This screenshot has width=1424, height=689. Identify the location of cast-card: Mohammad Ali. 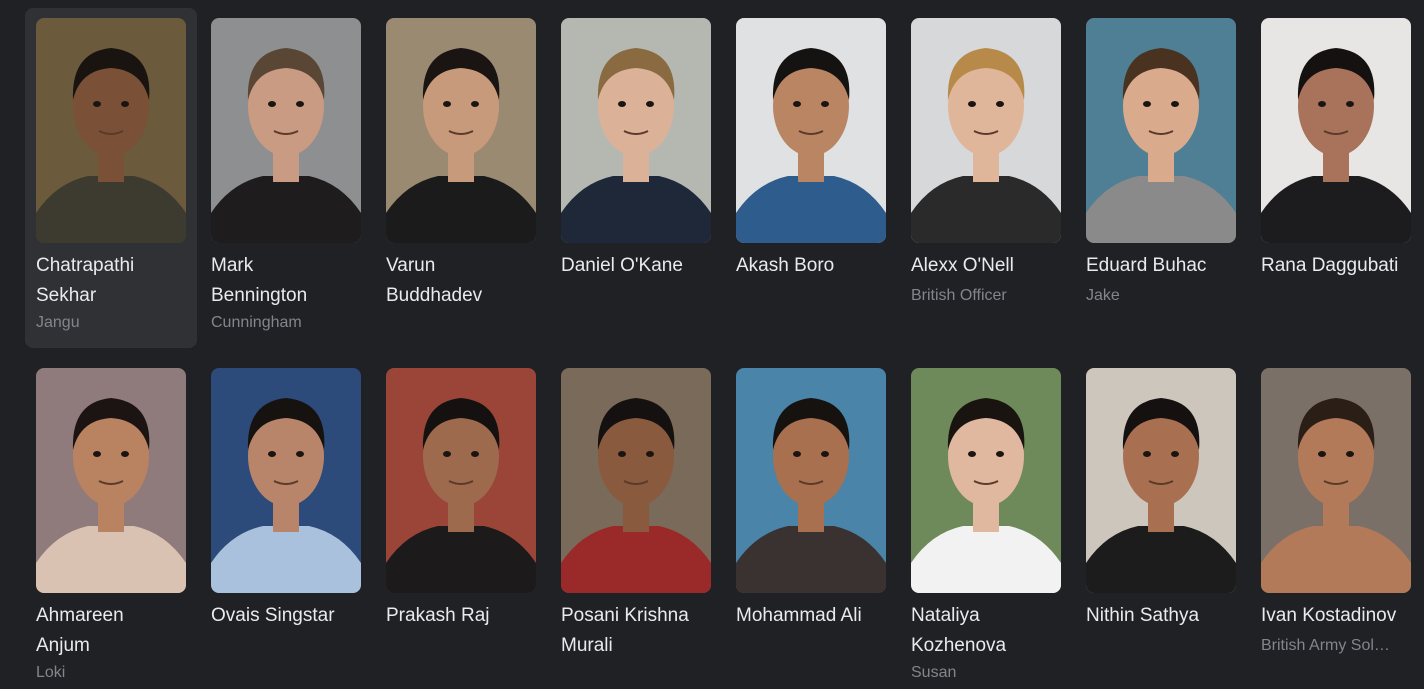
(811, 523).